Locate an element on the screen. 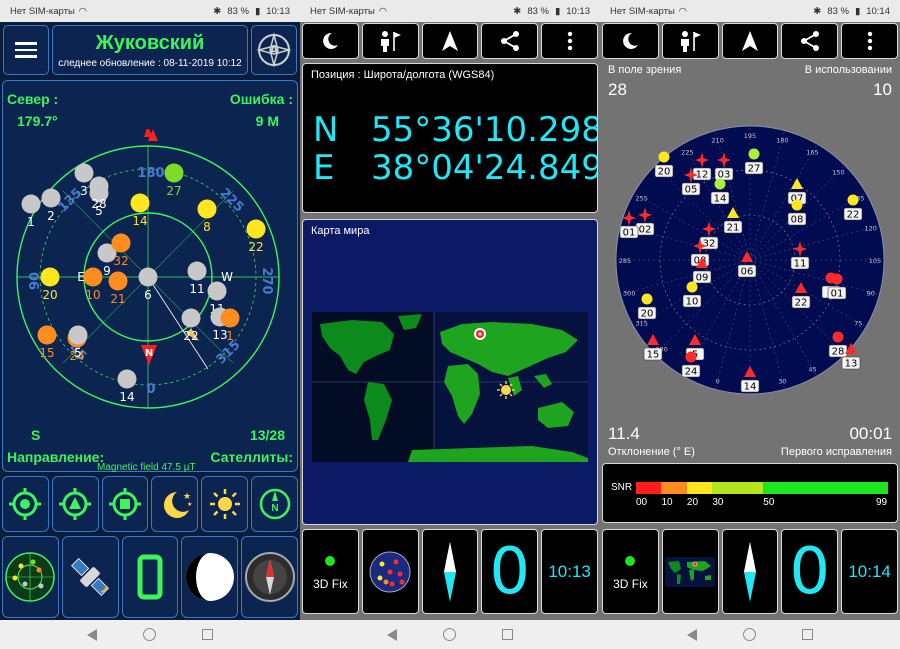  speed-digit-button is located at coordinates (150, 577).